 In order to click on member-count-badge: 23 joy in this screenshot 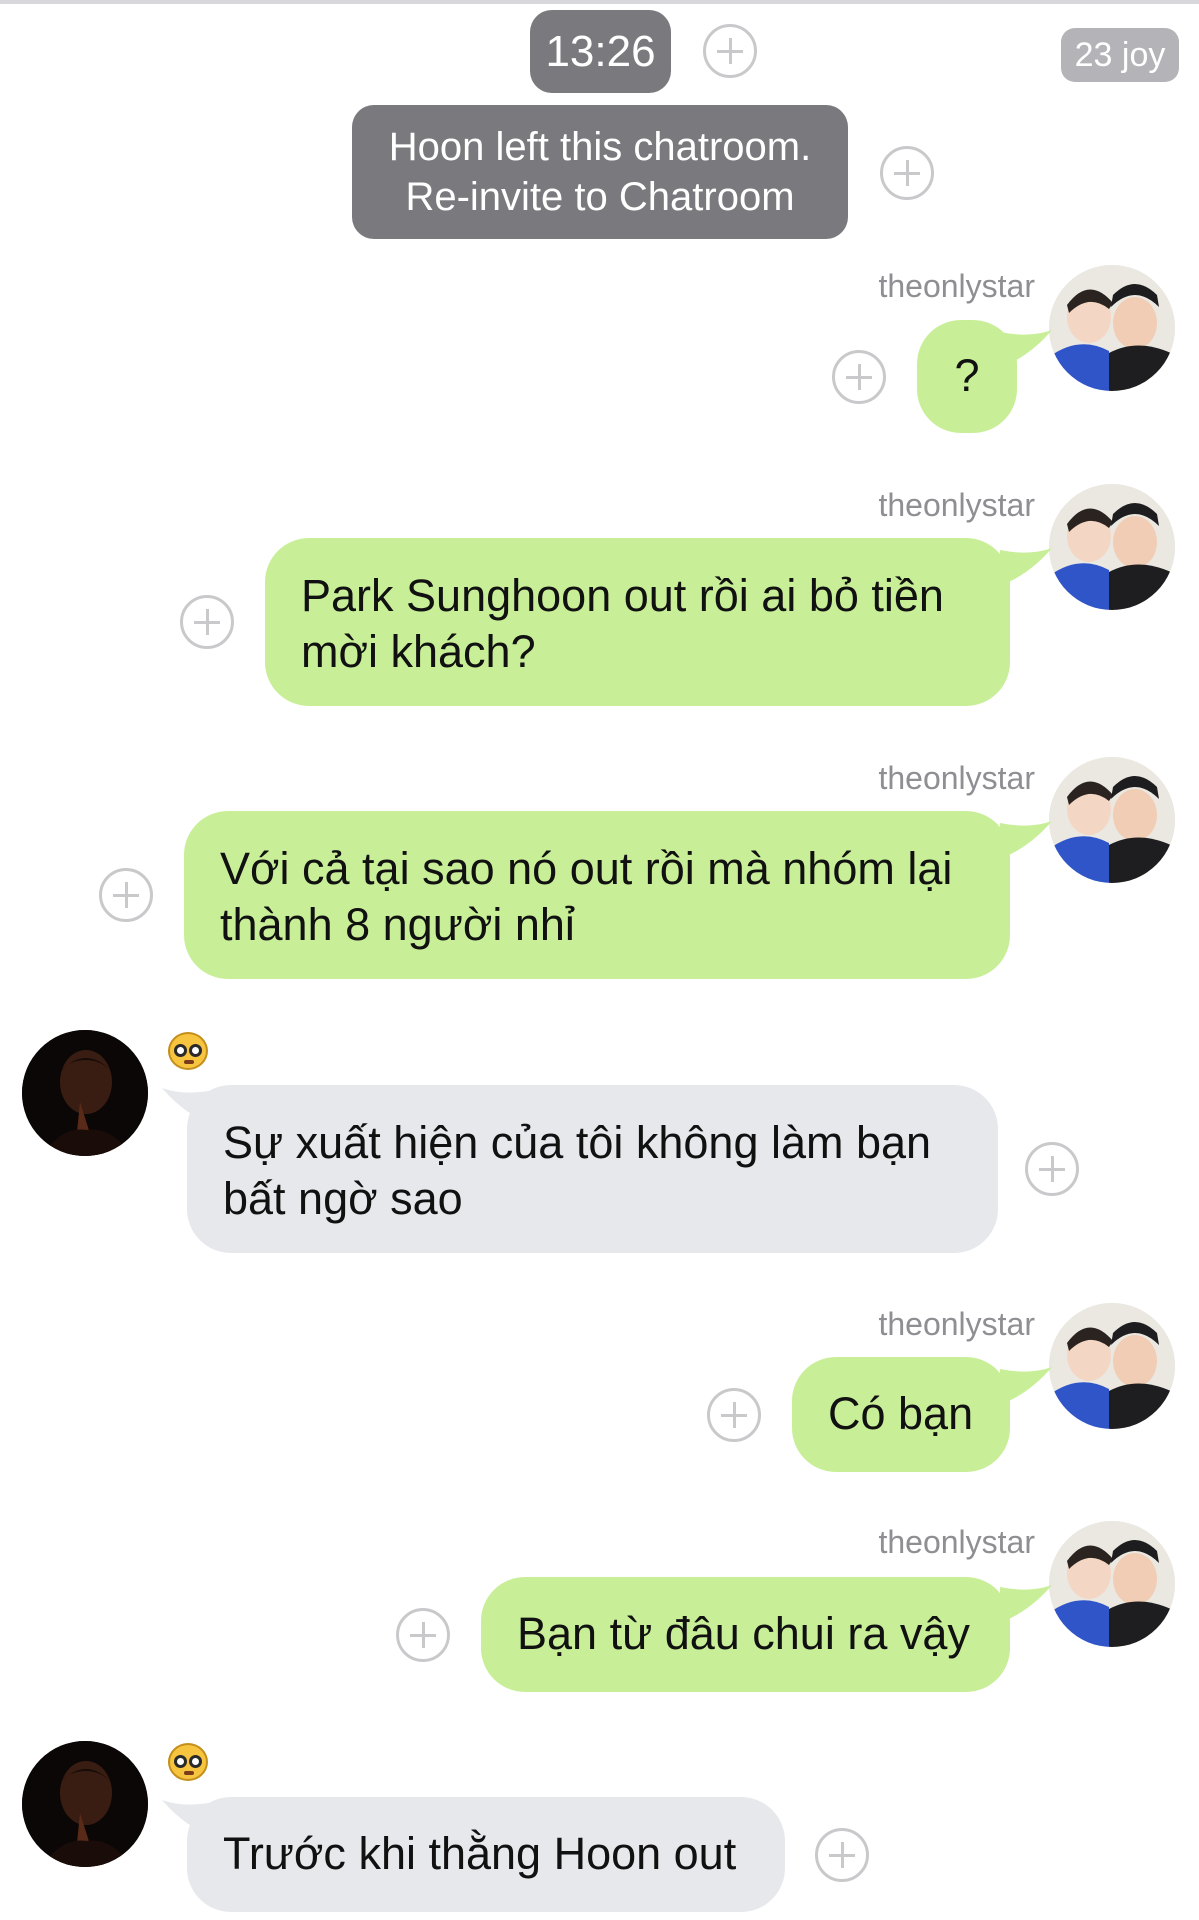, I will do `click(1120, 55)`.